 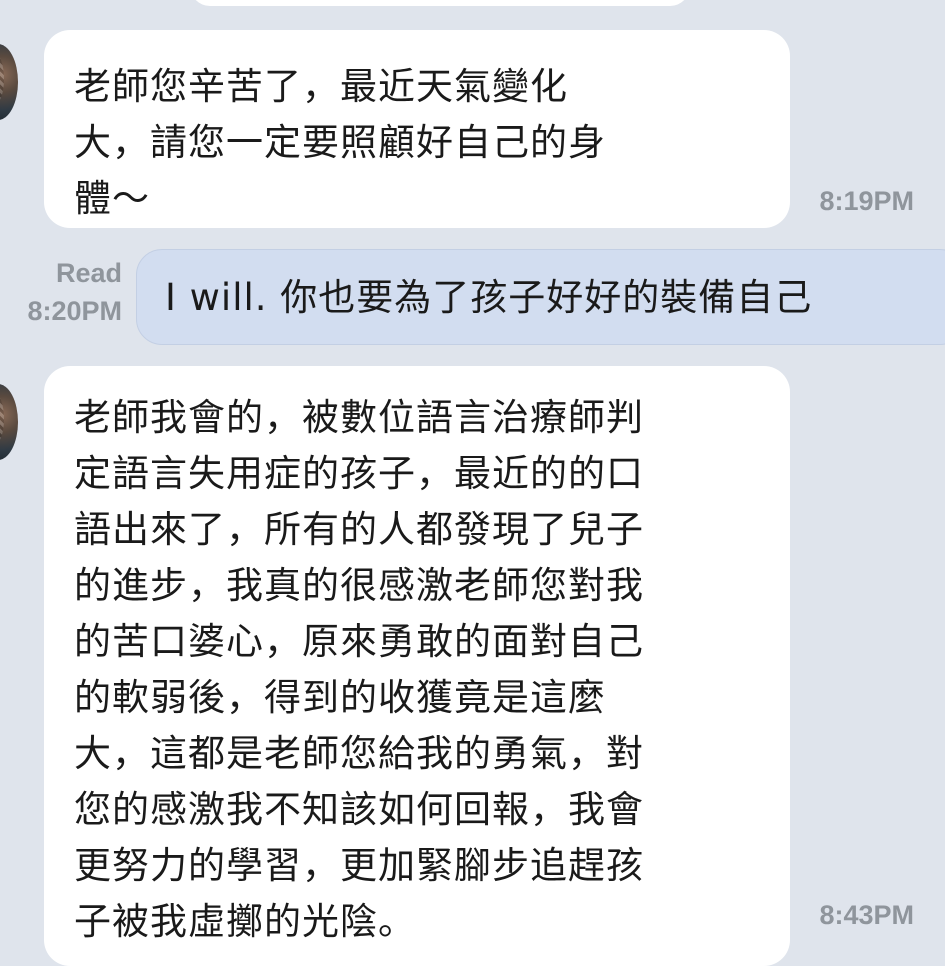 I want to click on message-text-line: 的軟弱後，得到的收獲竟是這麼, so click(x=340, y=697).